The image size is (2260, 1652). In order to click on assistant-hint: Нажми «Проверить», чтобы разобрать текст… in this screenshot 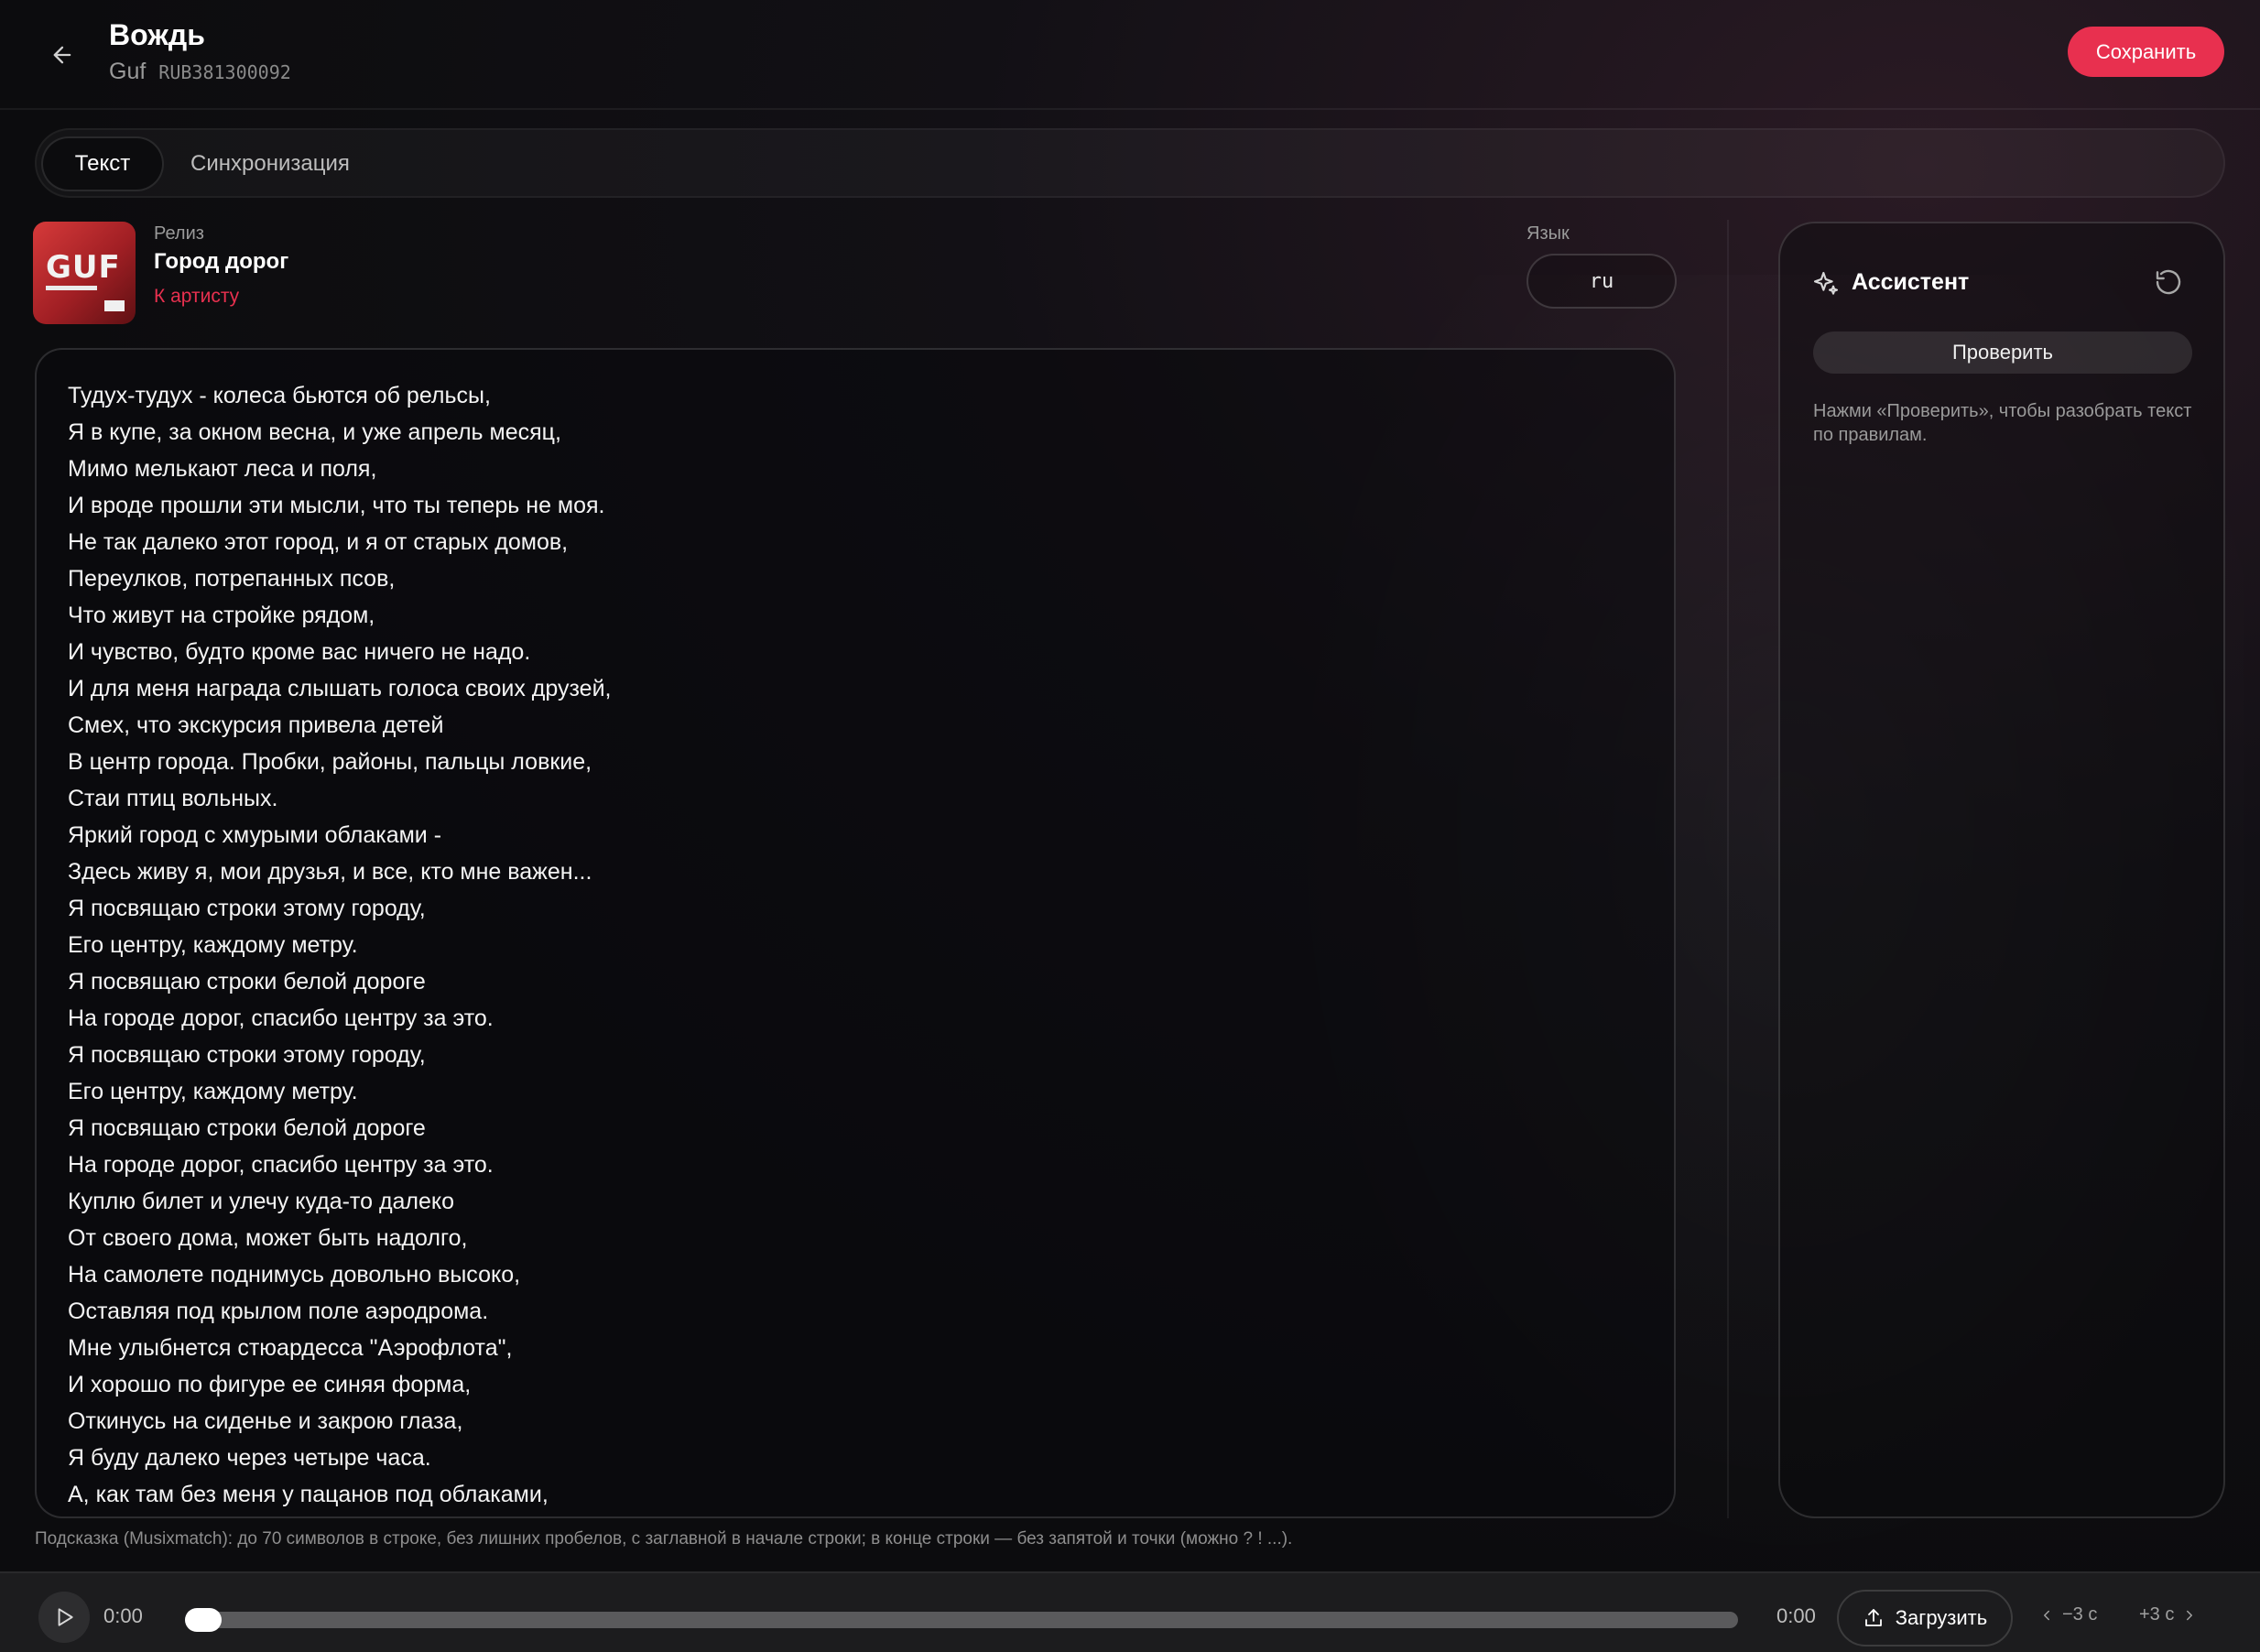, I will do `click(2003, 423)`.